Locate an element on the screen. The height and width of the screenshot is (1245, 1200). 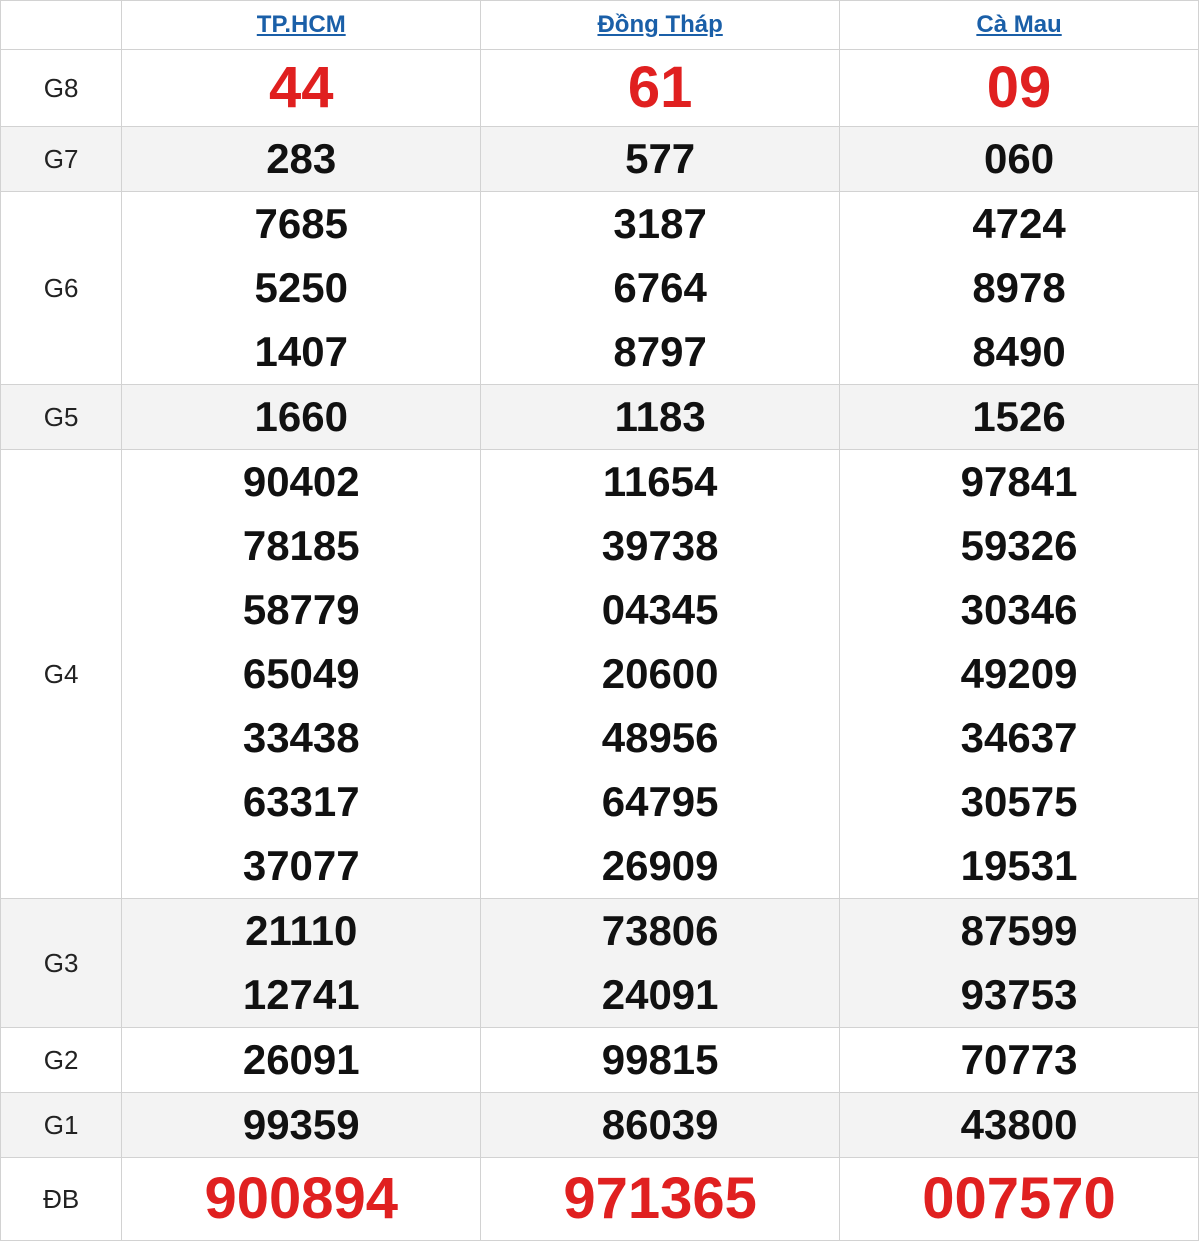
result-number: 90402 is located at coordinates (301, 481).